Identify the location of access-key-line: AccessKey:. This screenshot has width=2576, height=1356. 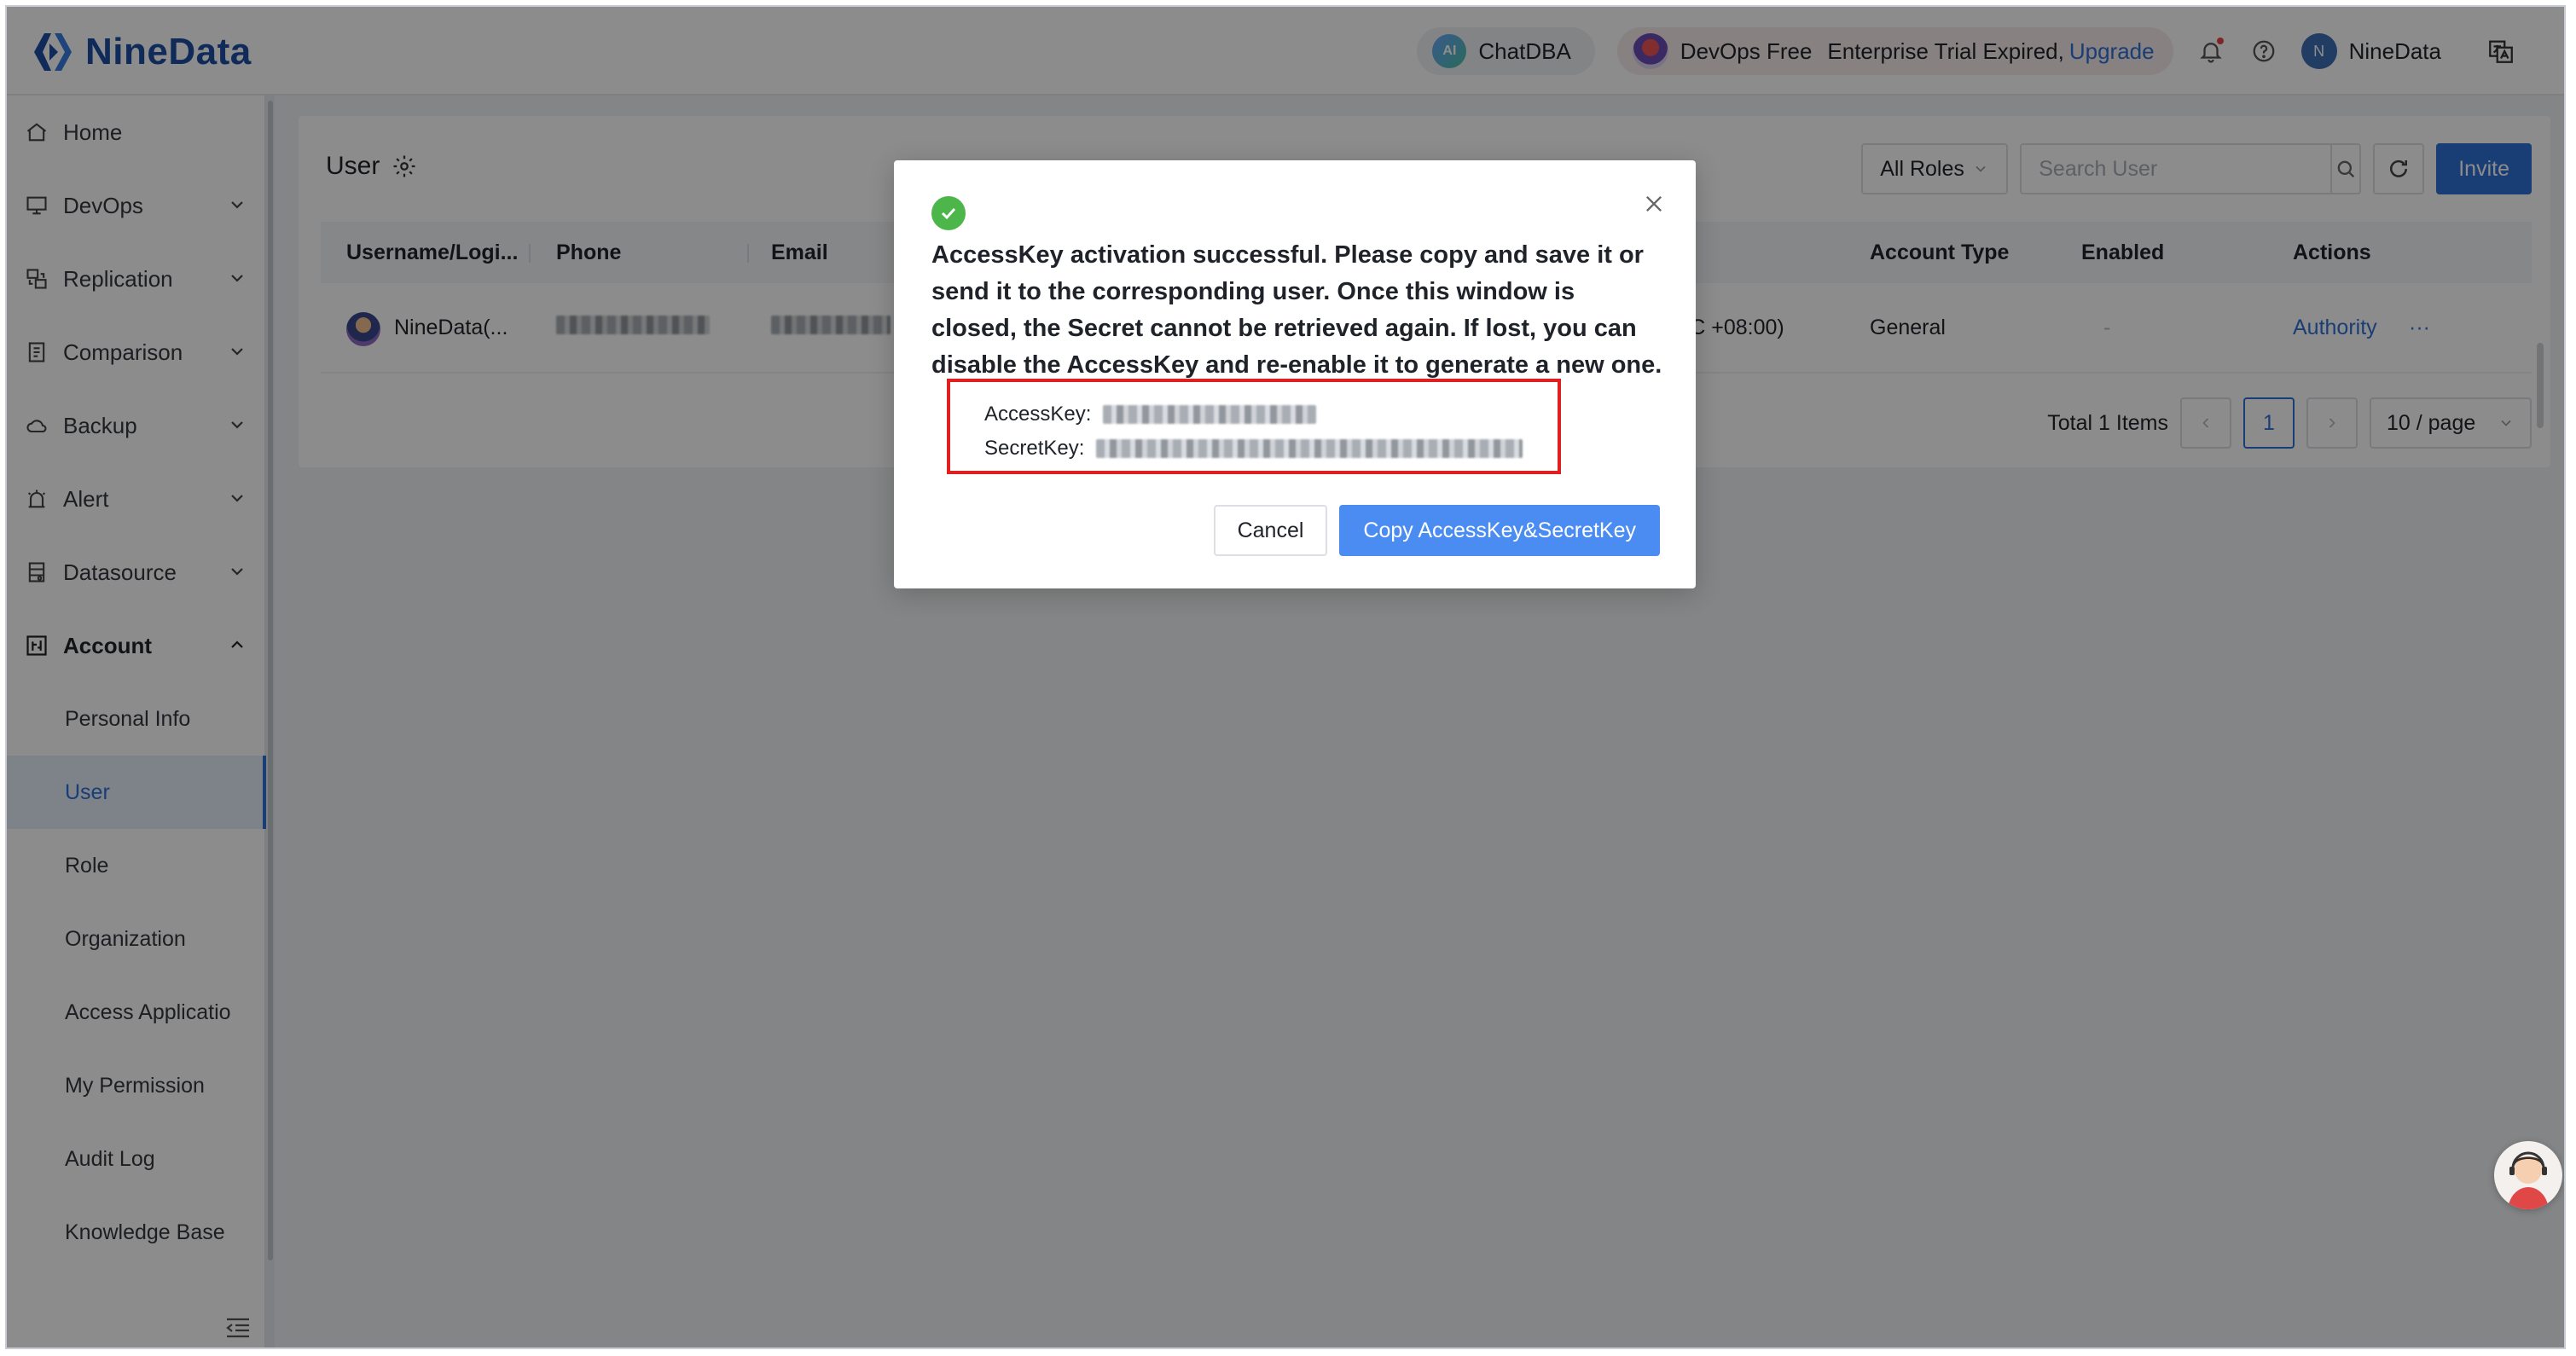
(1271, 414).